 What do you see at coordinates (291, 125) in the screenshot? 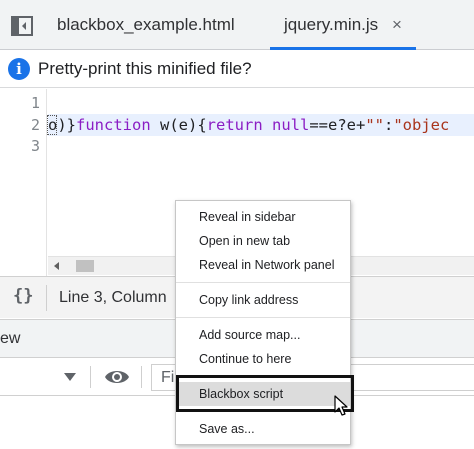
I see `code-token-keyword: null` at bounding box center [291, 125].